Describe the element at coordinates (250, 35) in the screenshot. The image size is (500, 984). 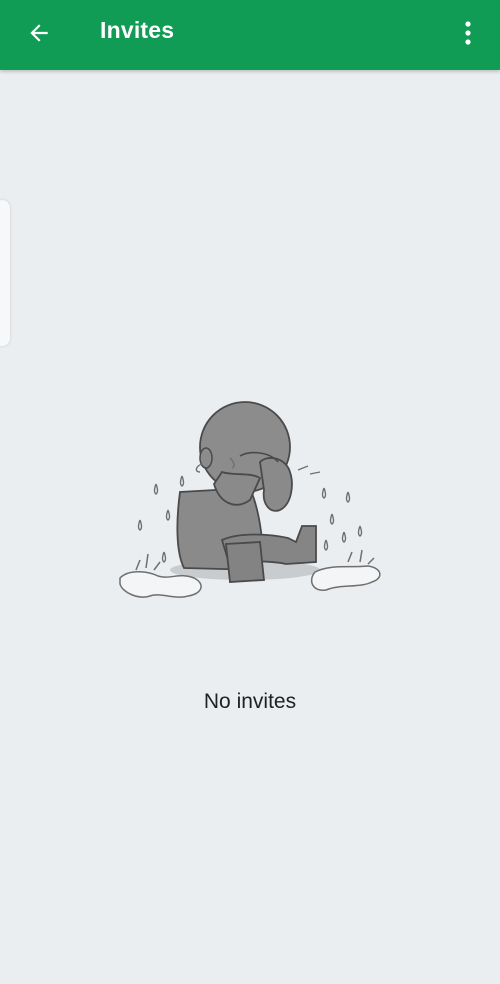
I see `app-bar: Invites` at that location.